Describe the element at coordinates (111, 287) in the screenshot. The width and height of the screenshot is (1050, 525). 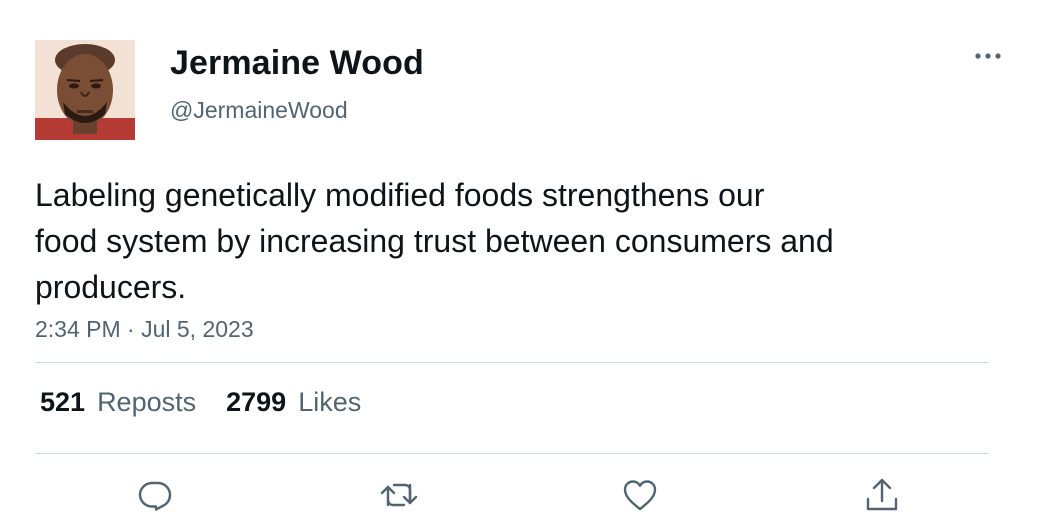
I see `tweet-text-line: producers.` at that location.